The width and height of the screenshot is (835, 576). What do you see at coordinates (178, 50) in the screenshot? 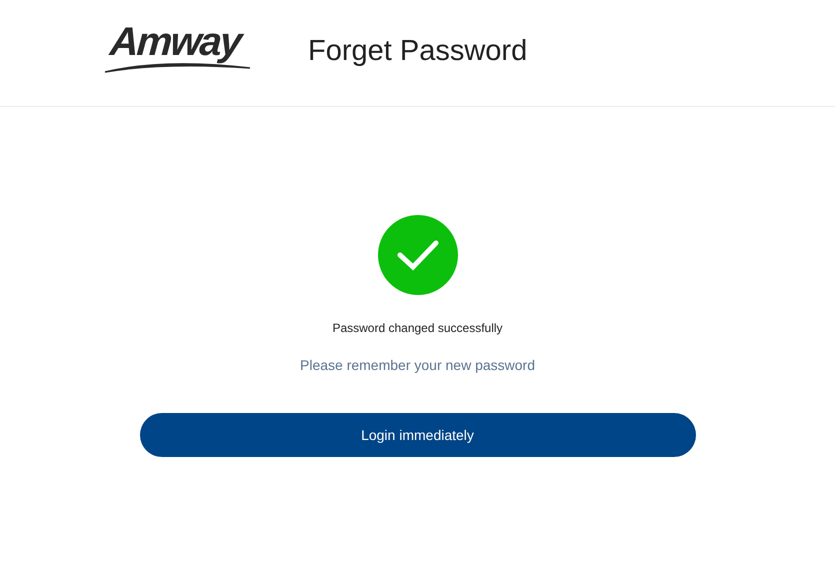
I see `amway-logo: Amway` at bounding box center [178, 50].